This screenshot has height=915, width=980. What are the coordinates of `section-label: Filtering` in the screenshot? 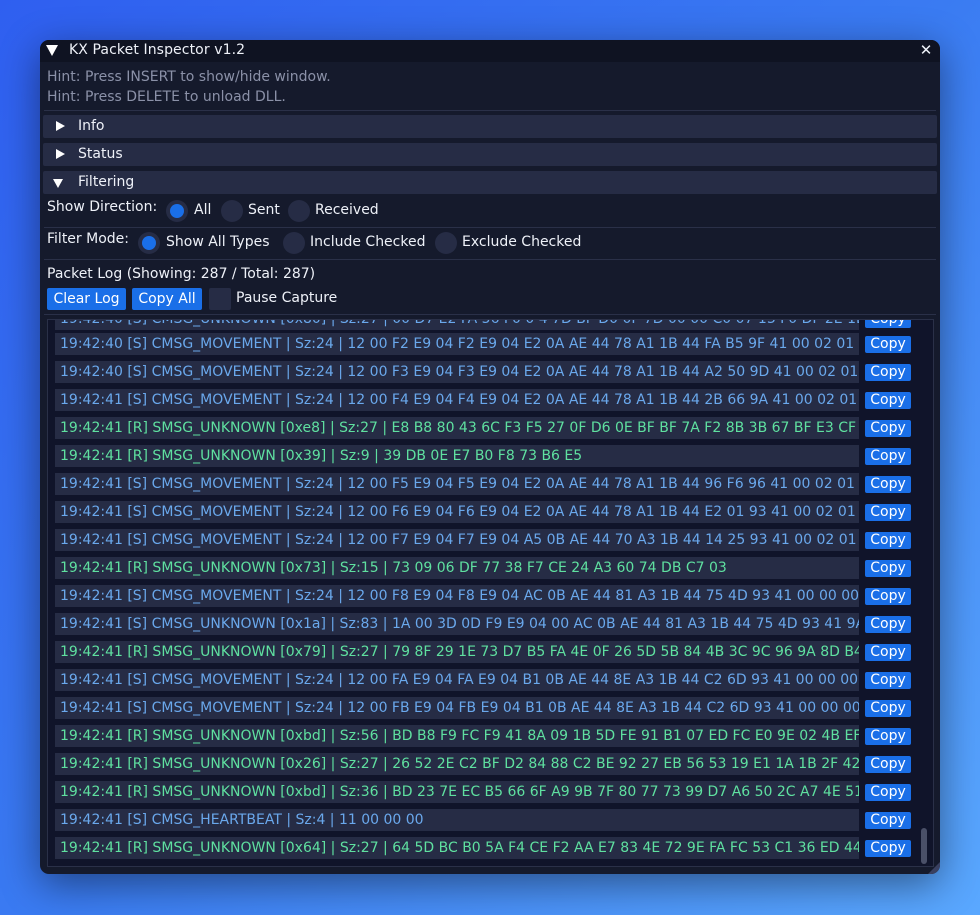 It's located at (106, 182).